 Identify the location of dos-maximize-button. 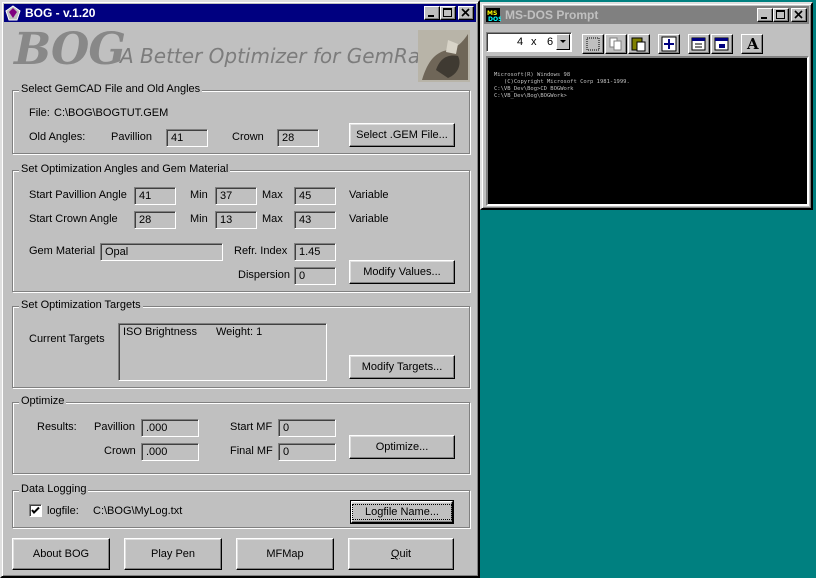
(781, 15).